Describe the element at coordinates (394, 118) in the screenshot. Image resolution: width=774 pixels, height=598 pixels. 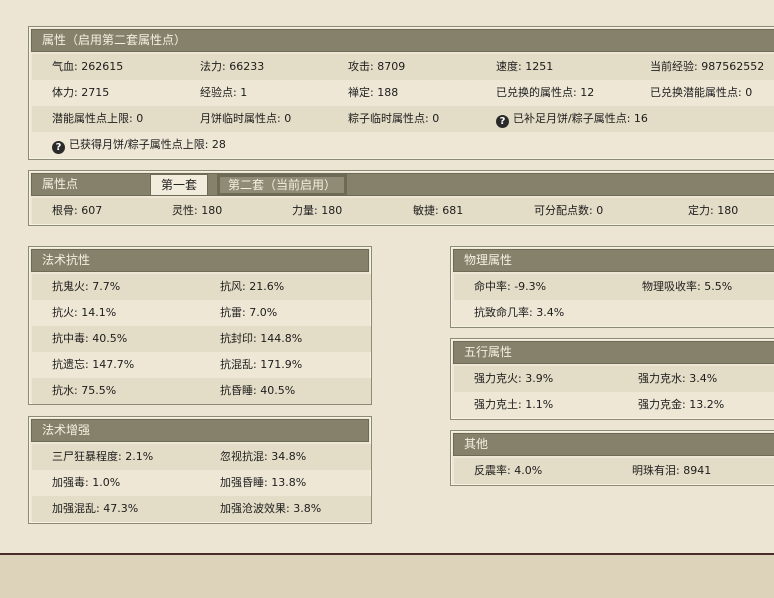
I see `zongzi-temp-value: 粽子临时属性点: 0` at that location.